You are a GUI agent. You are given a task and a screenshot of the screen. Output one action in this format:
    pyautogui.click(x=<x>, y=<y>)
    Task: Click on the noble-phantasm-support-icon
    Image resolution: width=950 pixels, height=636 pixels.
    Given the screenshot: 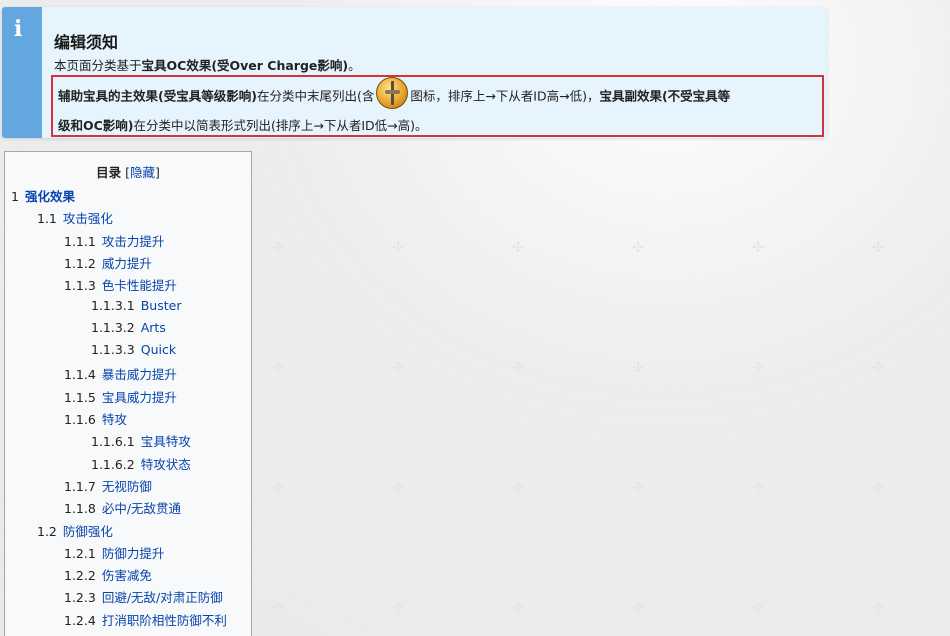 What is the action you would take?
    pyautogui.click(x=392, y=93)
    